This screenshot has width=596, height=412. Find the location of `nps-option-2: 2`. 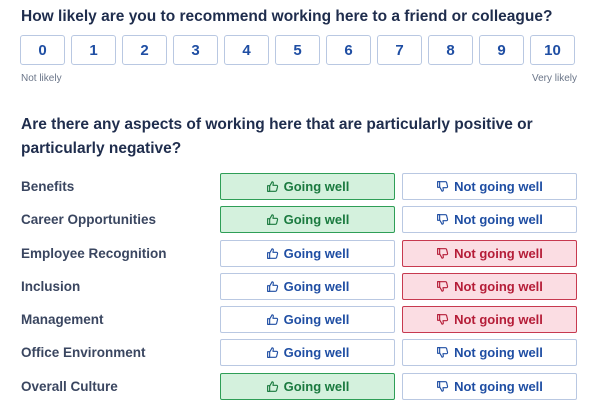

nps-option-2: 2 is located at coordinates (144, 50).